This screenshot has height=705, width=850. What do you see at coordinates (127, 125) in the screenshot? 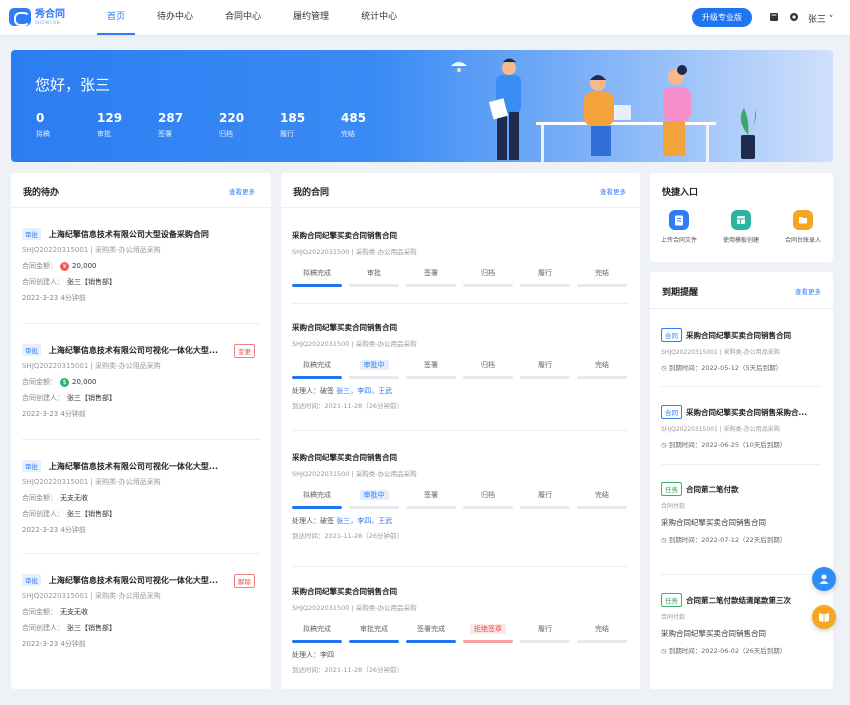
I see `stat-approval: 129 审批` at bounding box center [127, 125].